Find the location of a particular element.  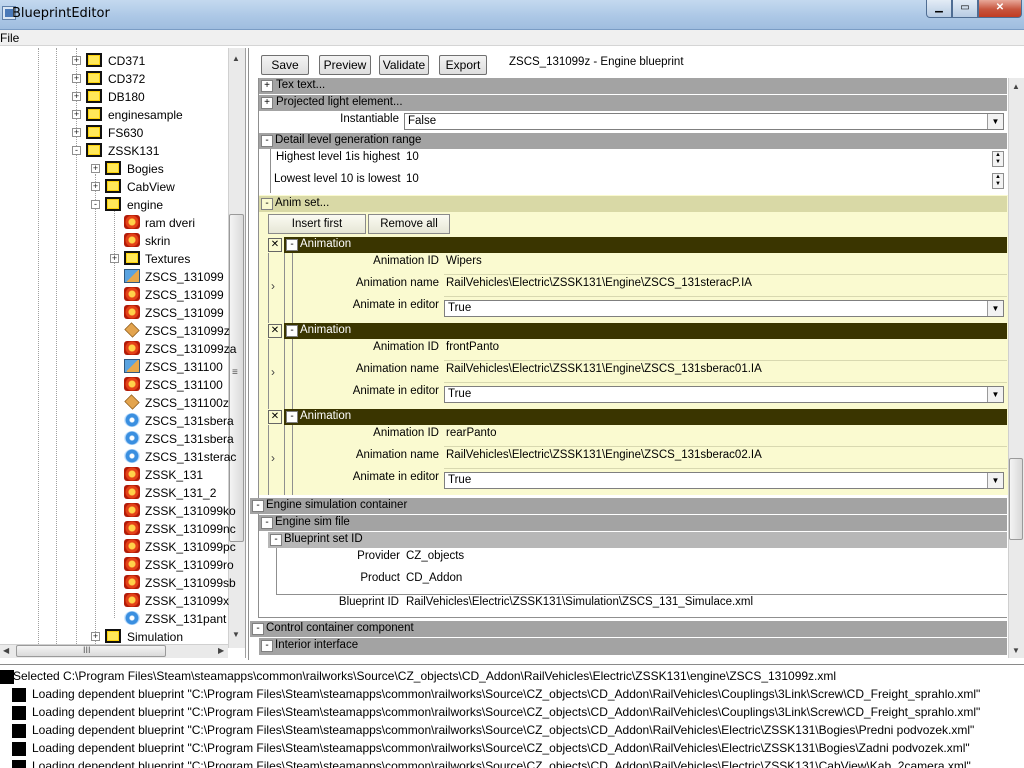

tree-item: + CD372 is located at coordinates (114, 79).